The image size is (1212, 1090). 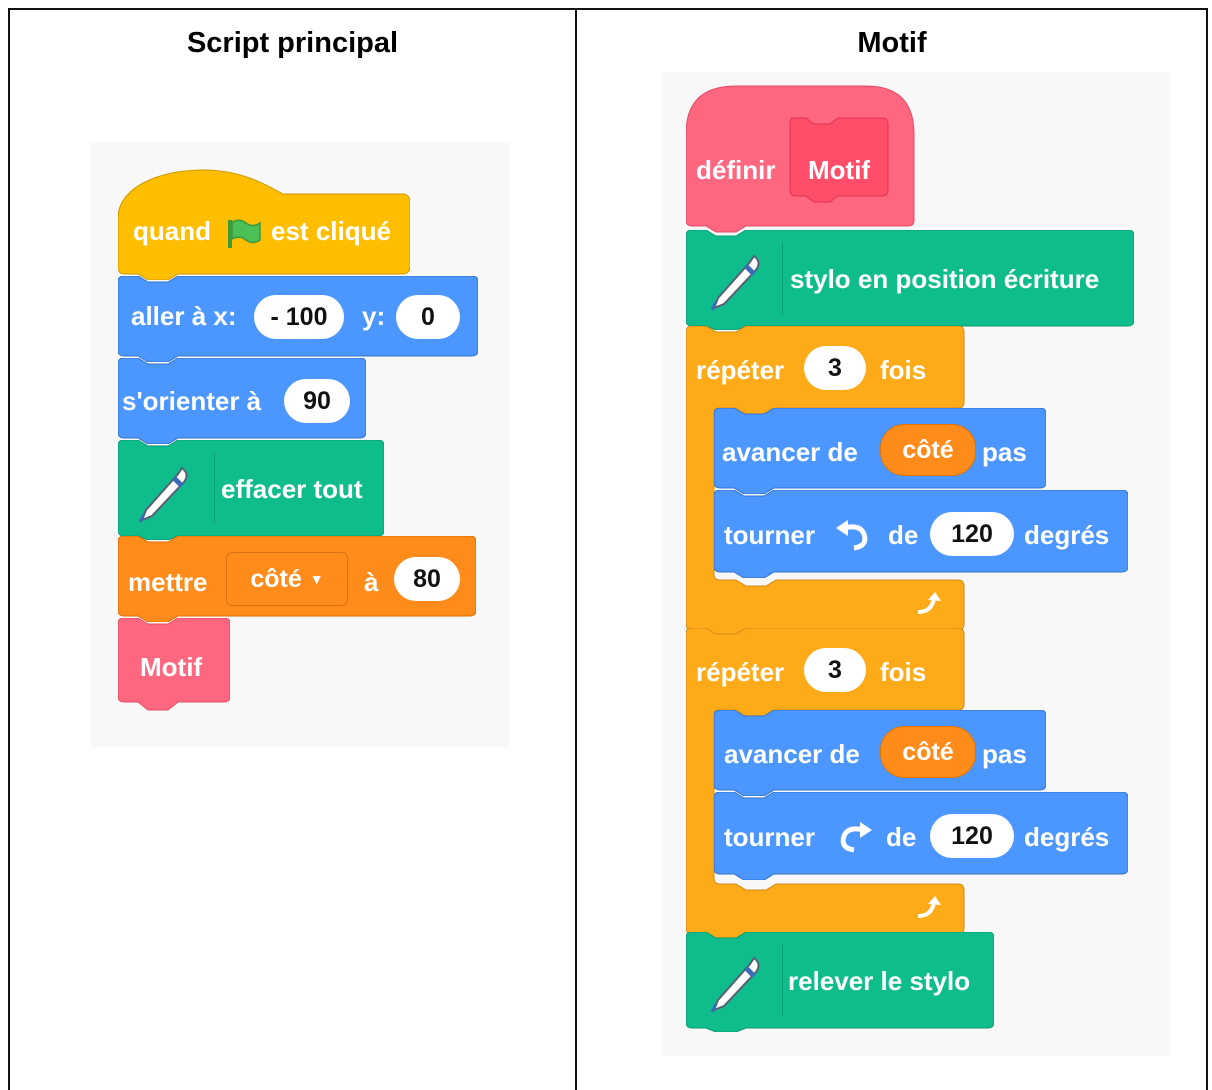 I want to click on goto-y-label: y:, so click(x=374, y=316).